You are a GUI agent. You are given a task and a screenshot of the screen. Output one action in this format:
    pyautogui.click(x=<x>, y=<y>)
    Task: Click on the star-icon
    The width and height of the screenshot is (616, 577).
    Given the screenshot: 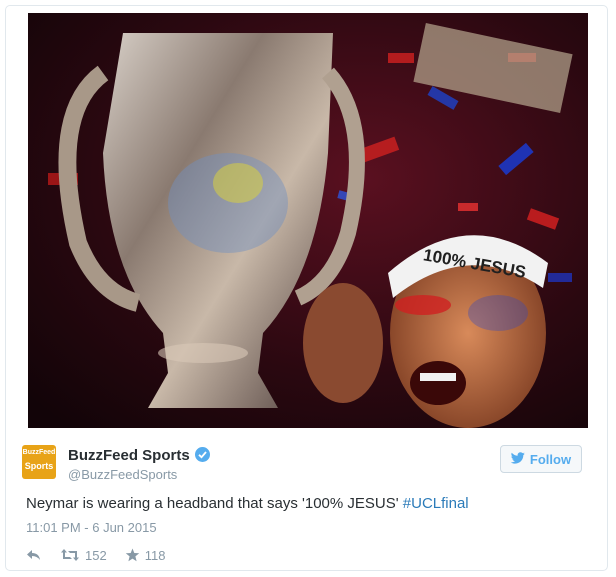 What is the action you would take?
    pyautogui.click(x=132, y=555)
    